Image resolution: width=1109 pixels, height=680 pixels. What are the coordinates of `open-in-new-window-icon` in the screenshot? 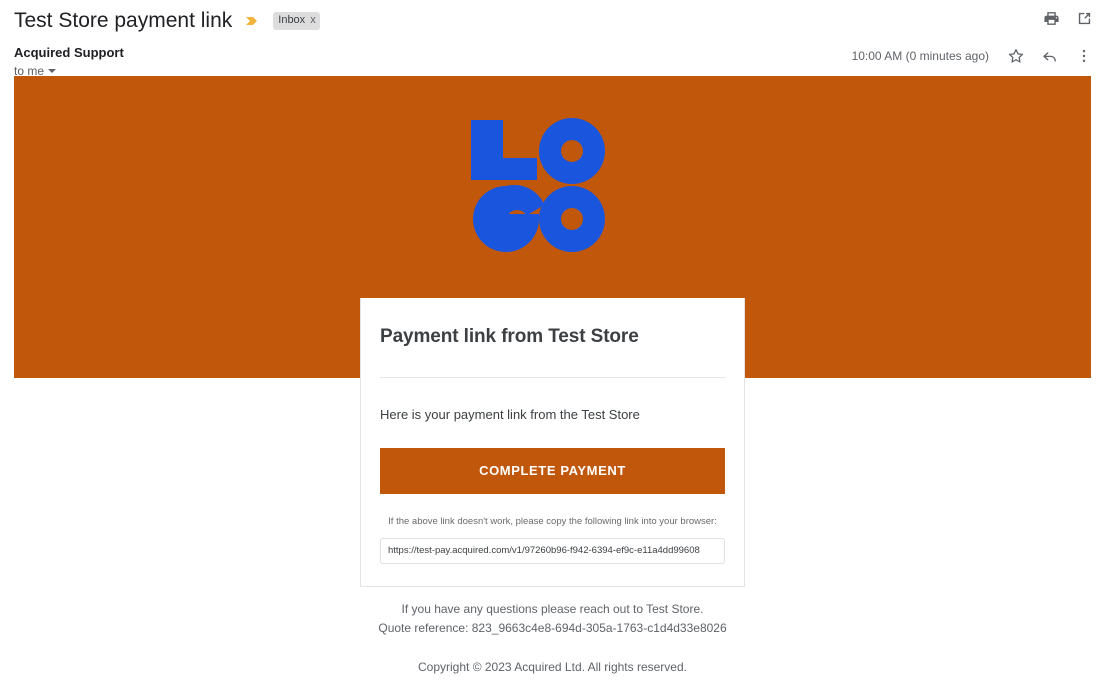 It's located at (1084, 18).